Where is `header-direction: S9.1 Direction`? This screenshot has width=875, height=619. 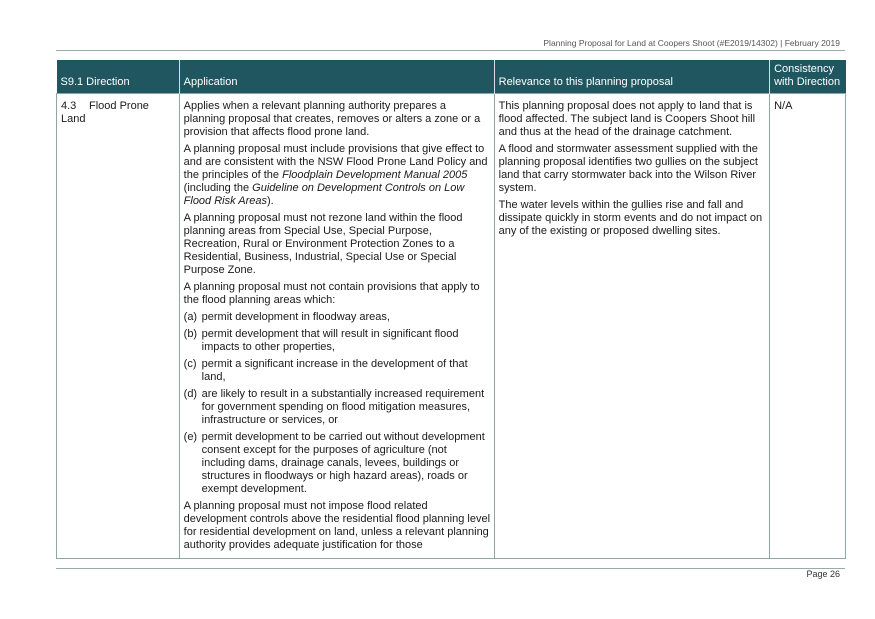
header-direction: S9.1 Direction is located at coordinates (118, 77).